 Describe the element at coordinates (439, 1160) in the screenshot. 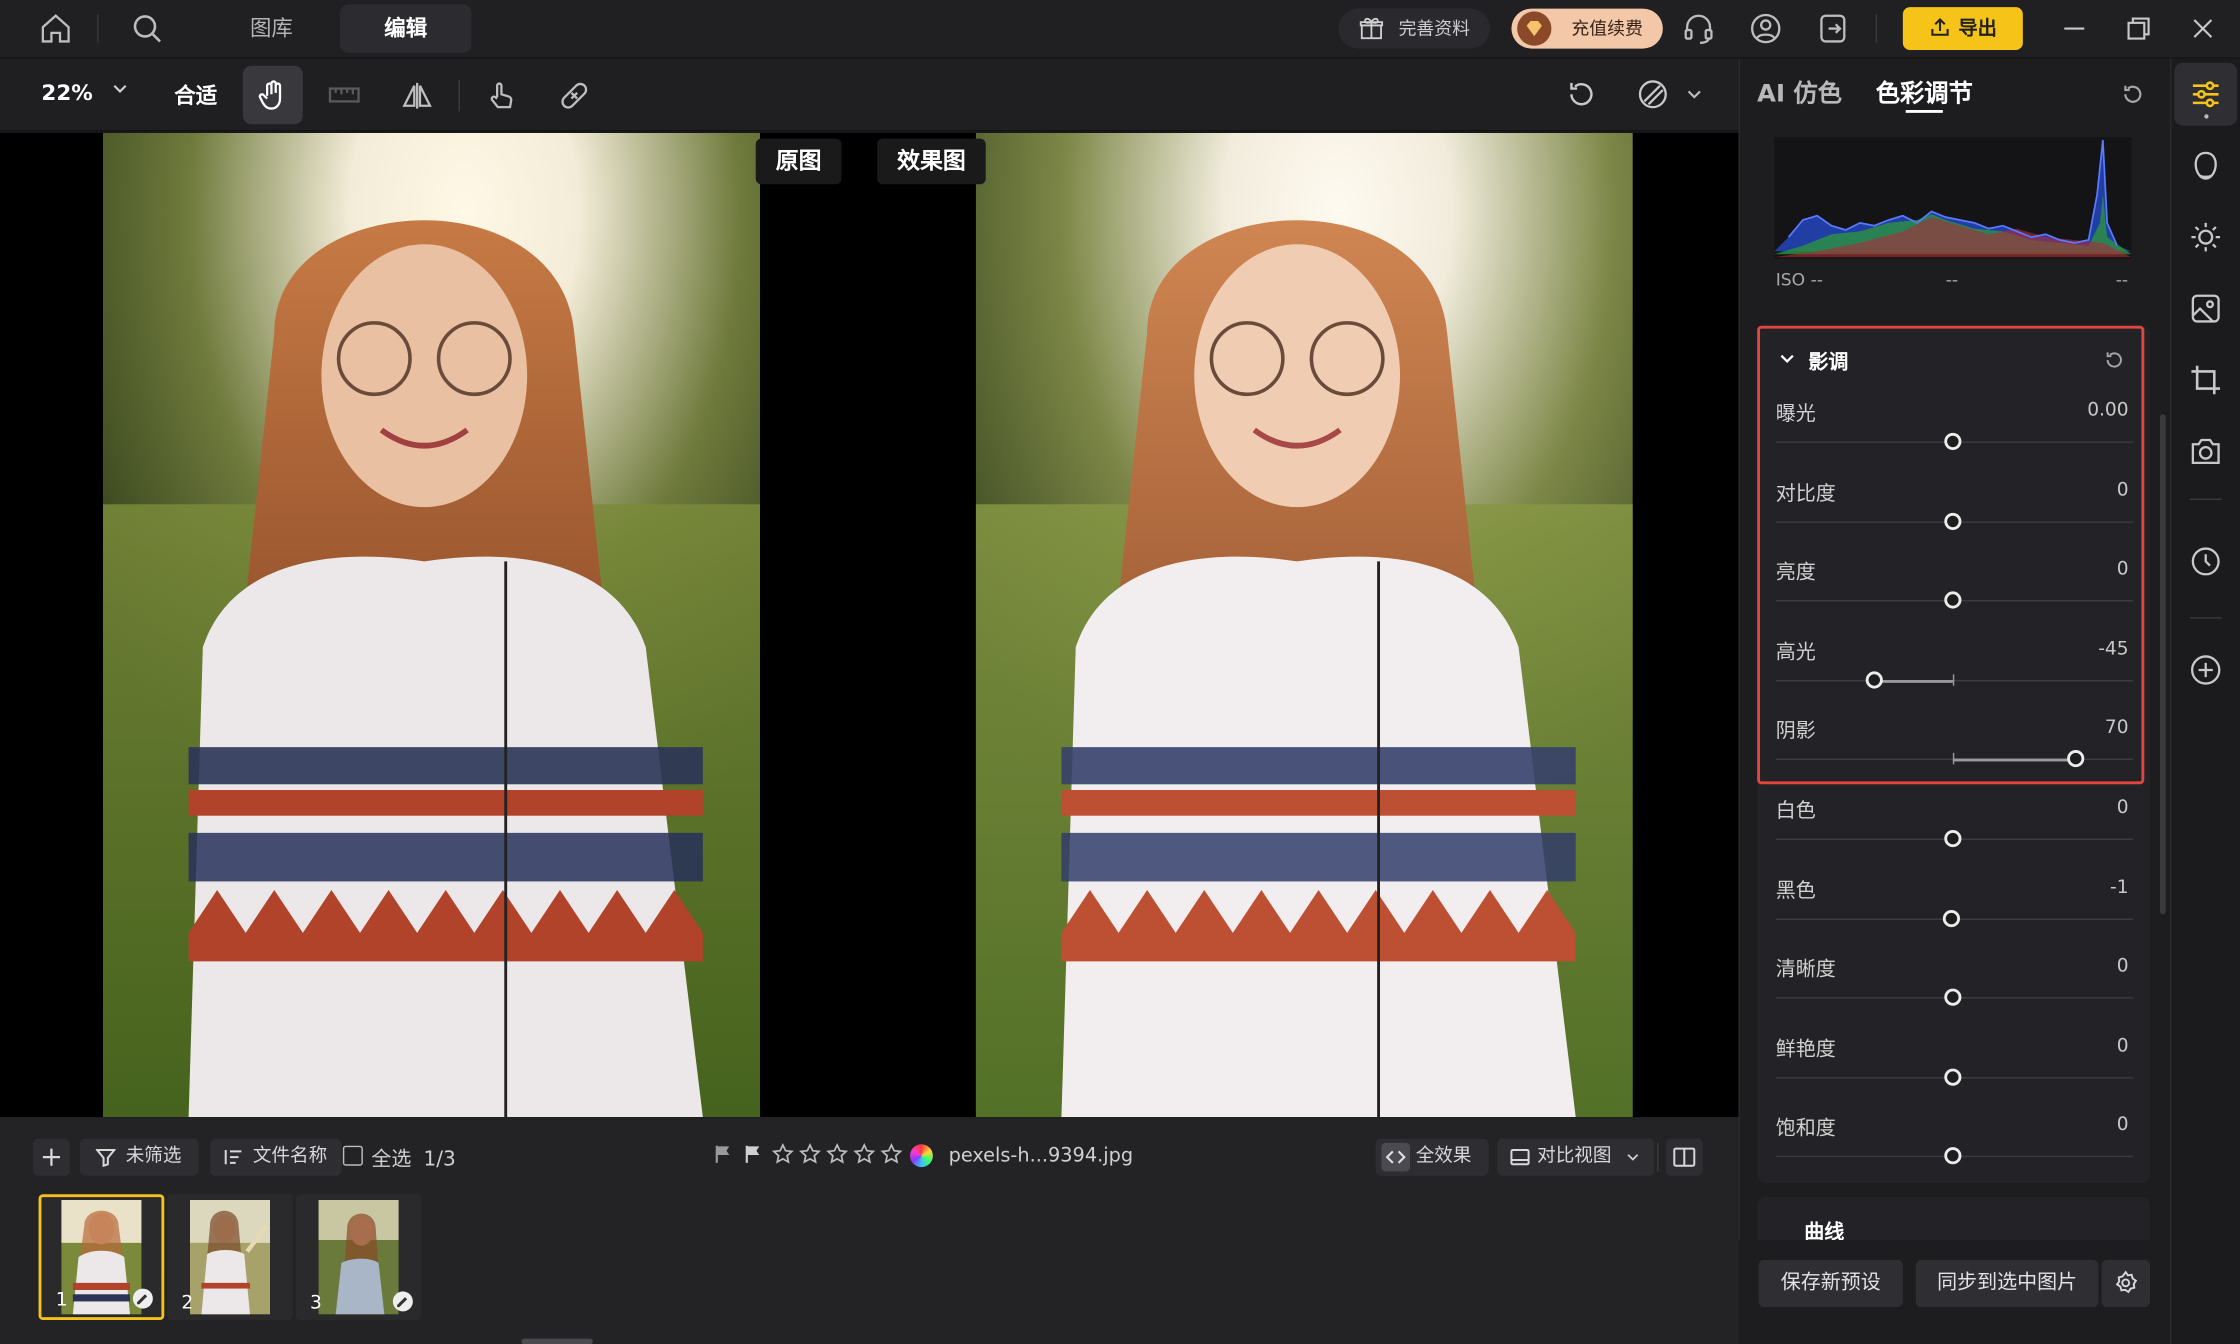

I see `selection-count: 1/3` at that location.